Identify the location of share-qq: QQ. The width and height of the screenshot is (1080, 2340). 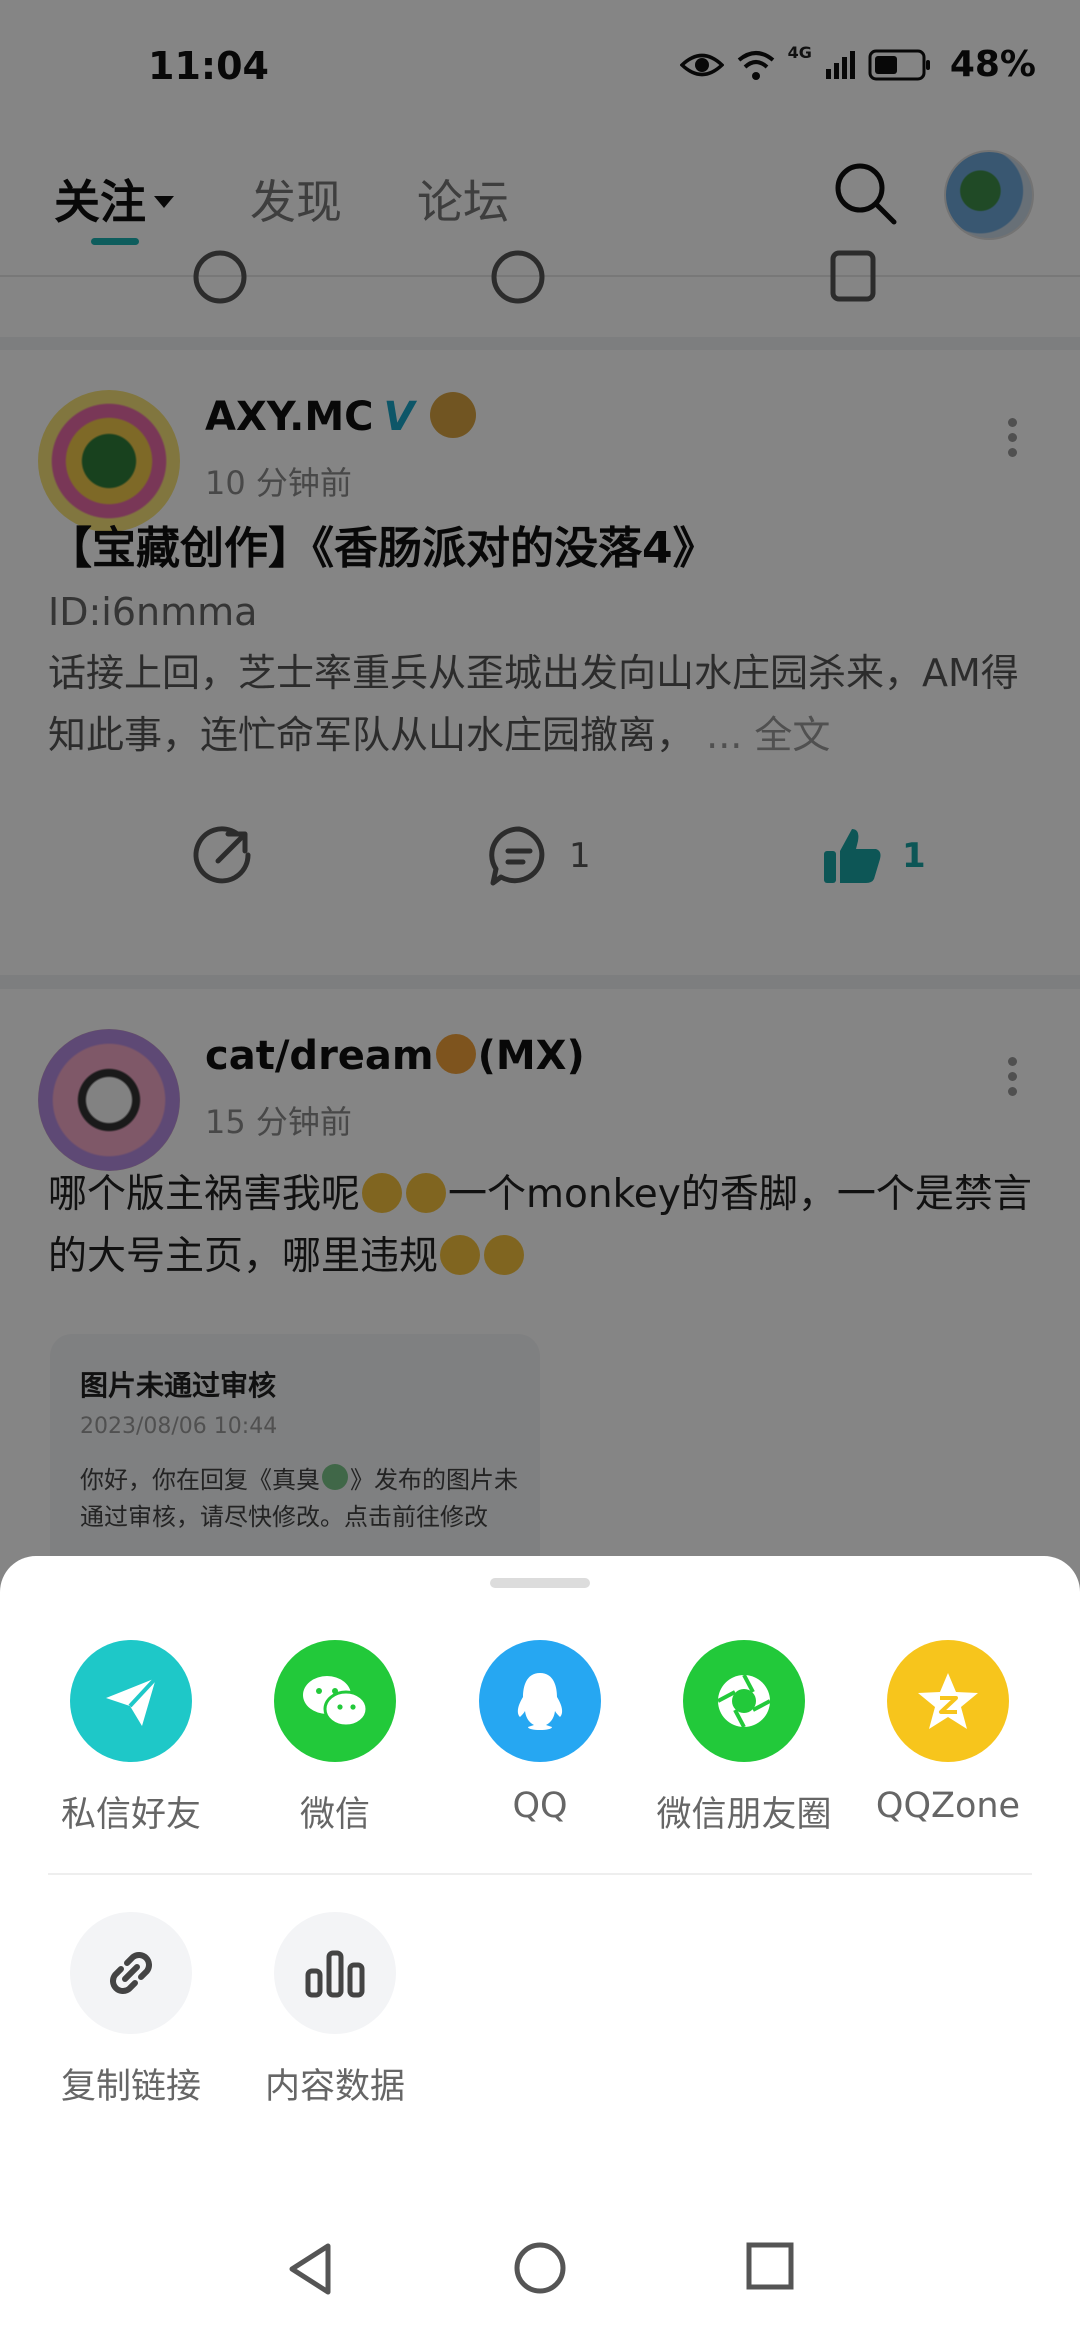
(540, 1733).